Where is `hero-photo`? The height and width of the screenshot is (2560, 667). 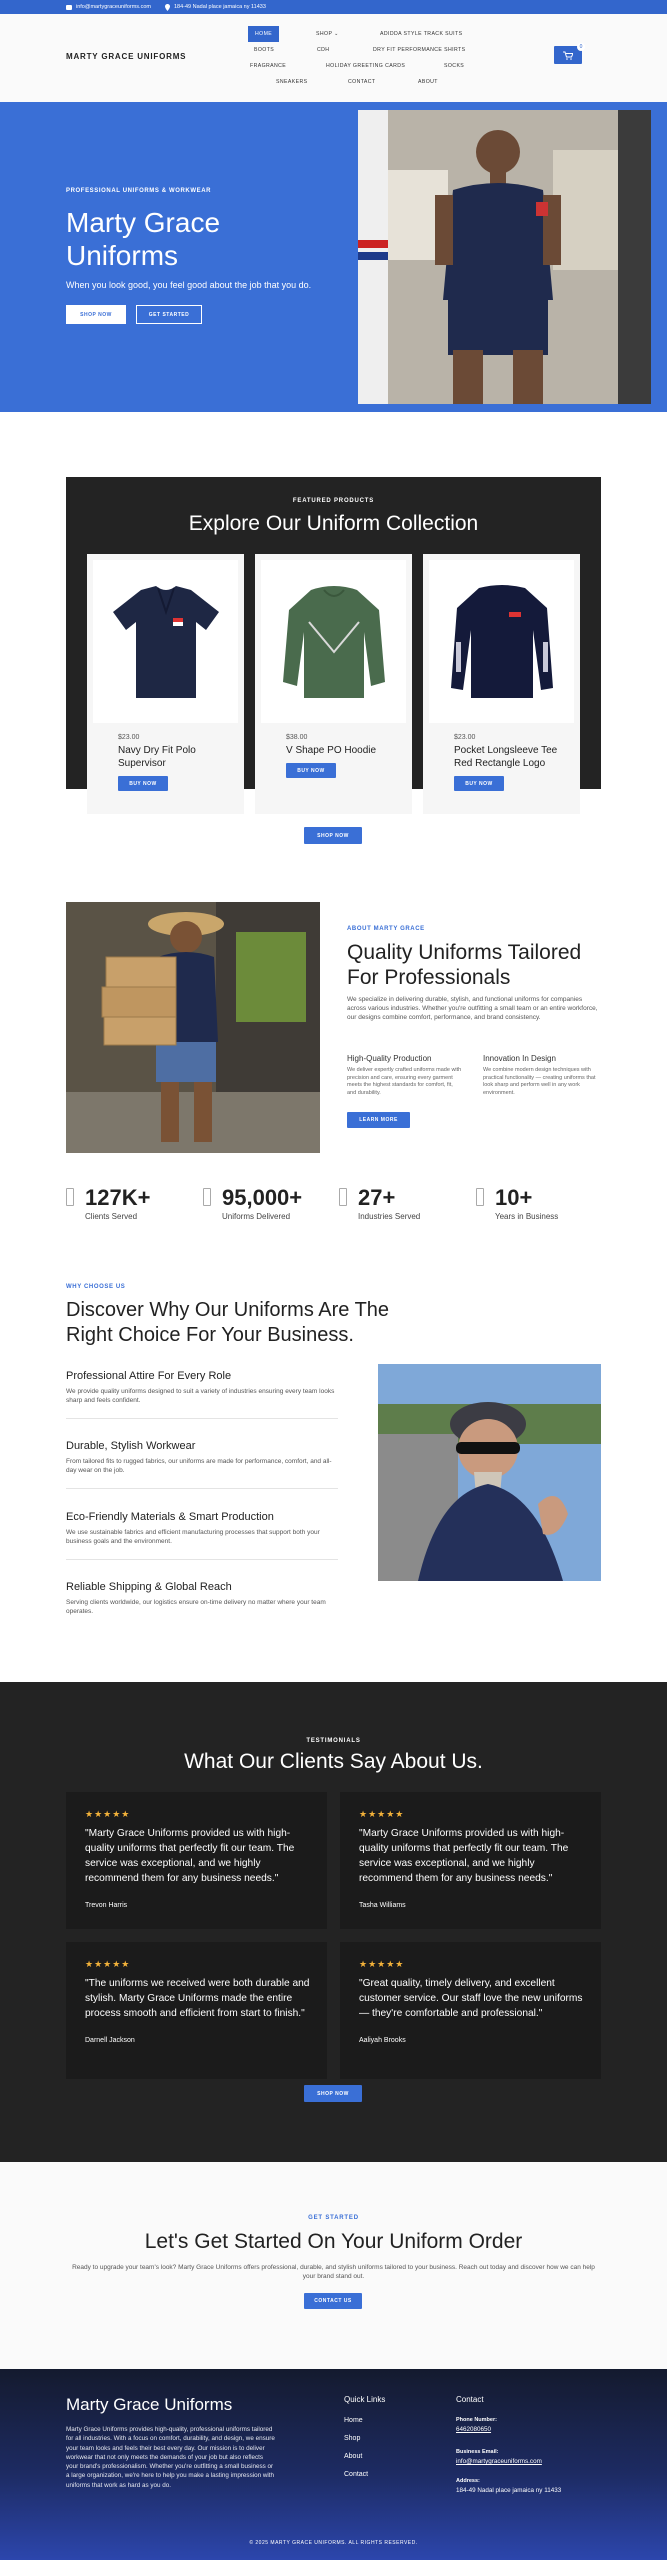
hero-photo is located at coordinates (504, 257).